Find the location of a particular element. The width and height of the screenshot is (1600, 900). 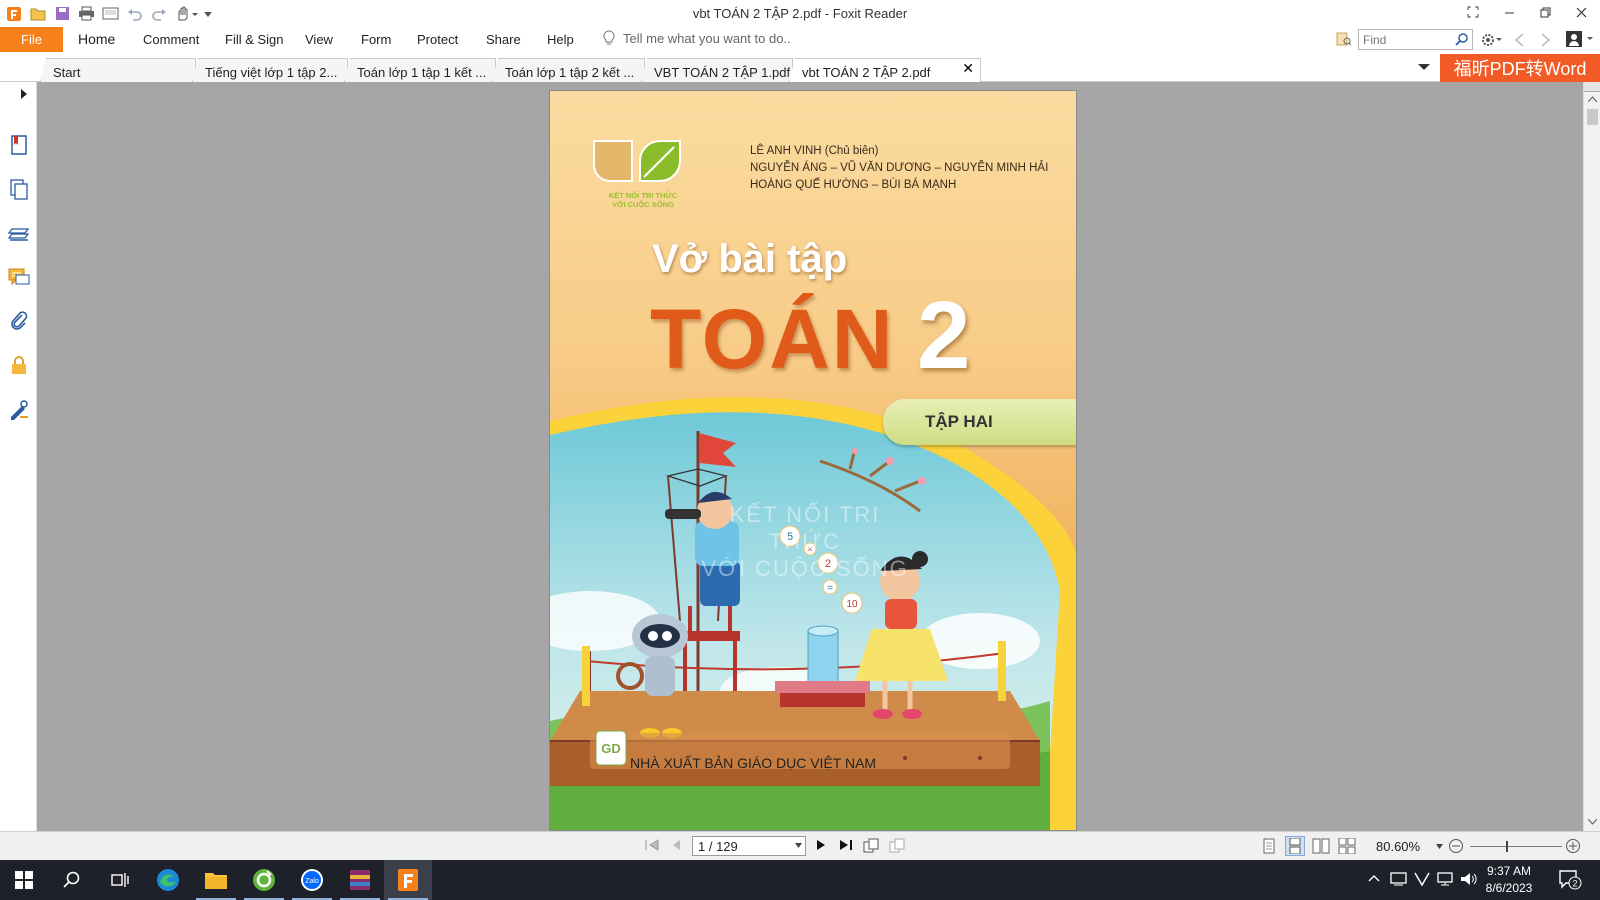

cover-volume-label: TẬP HAI is located at coordinates (979, 422).